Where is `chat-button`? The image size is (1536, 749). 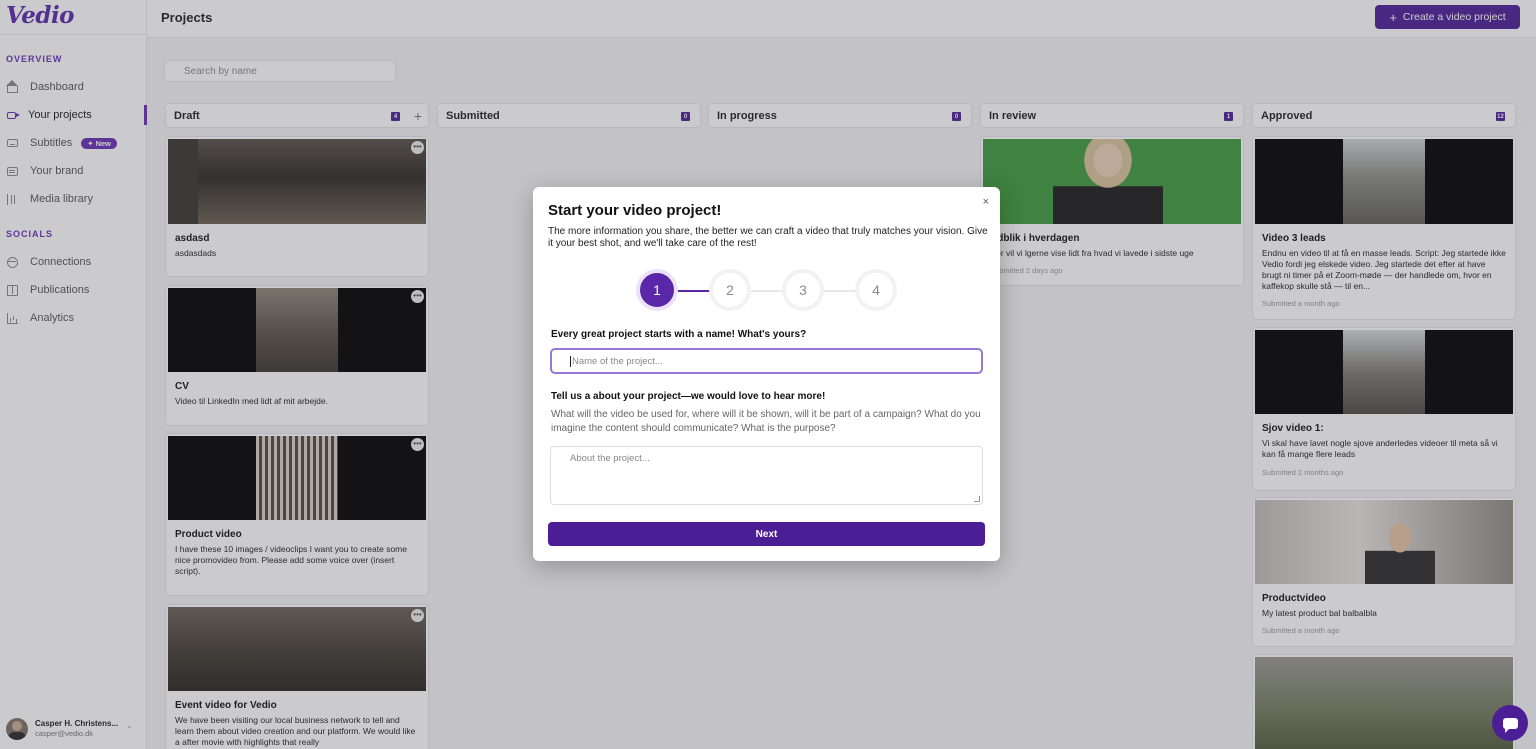
chat-button is located at coordinates (1510, 723).